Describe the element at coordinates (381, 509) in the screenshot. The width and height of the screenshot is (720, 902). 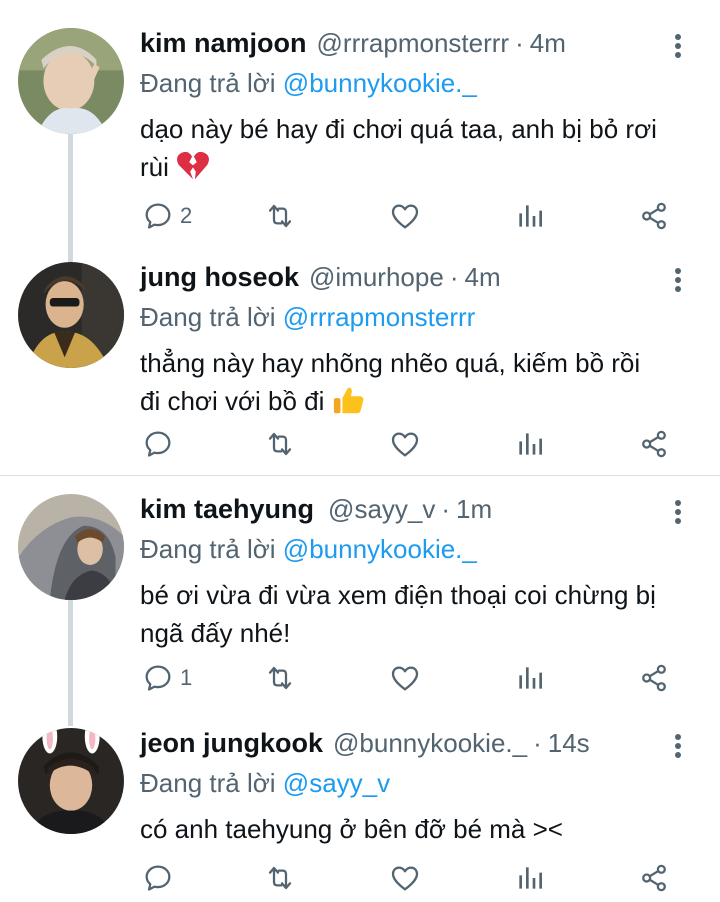
I see `user-handle: @sayy_v` at that location.